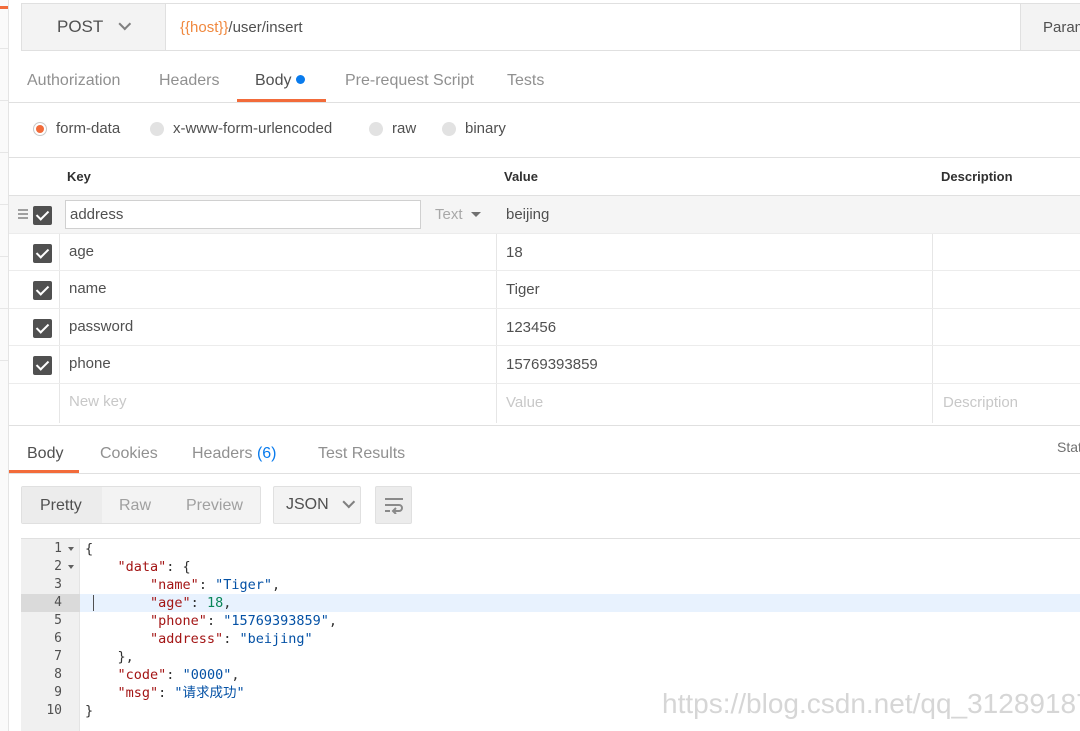 Image resolution: width=1080 pixels, height=731 pixels. I want to click on key-cell: password, so click(101, 326).